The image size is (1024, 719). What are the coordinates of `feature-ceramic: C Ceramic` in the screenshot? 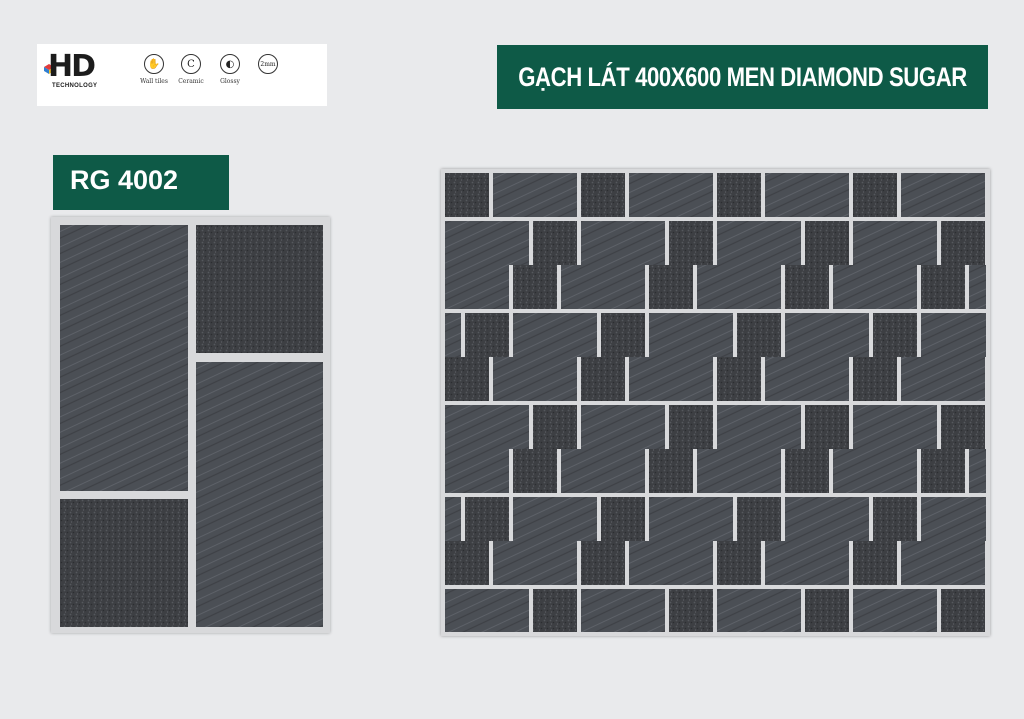 It's located at (191, 69).